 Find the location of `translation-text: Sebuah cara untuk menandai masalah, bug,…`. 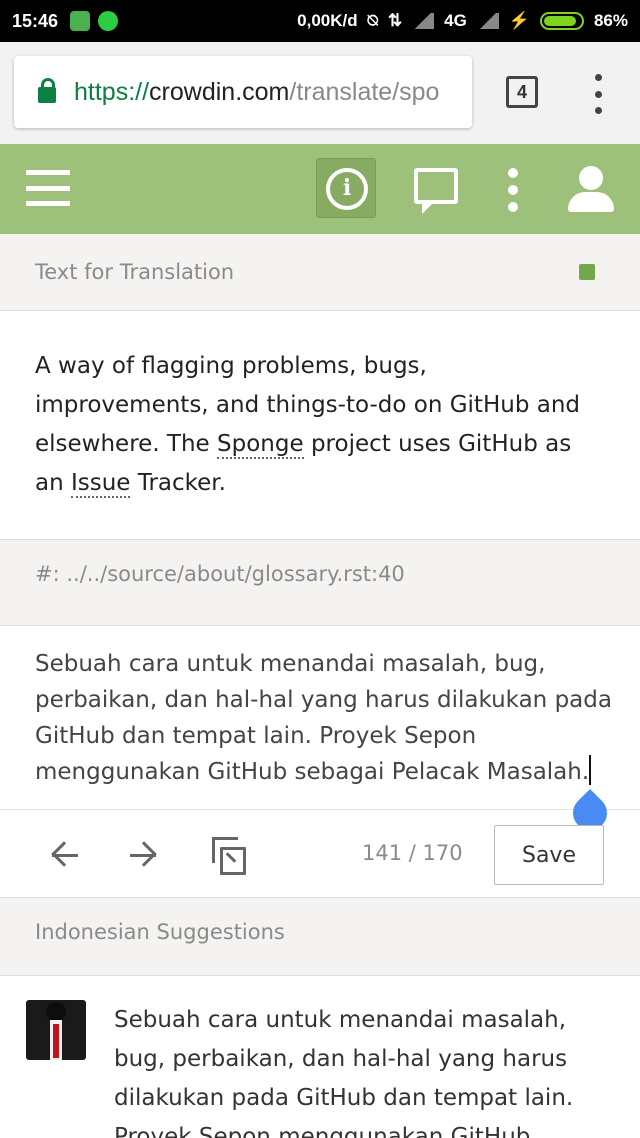

translation-text: Sebuah cara untuk menandai masalah, bug,… is located at coordinates (323, 718).